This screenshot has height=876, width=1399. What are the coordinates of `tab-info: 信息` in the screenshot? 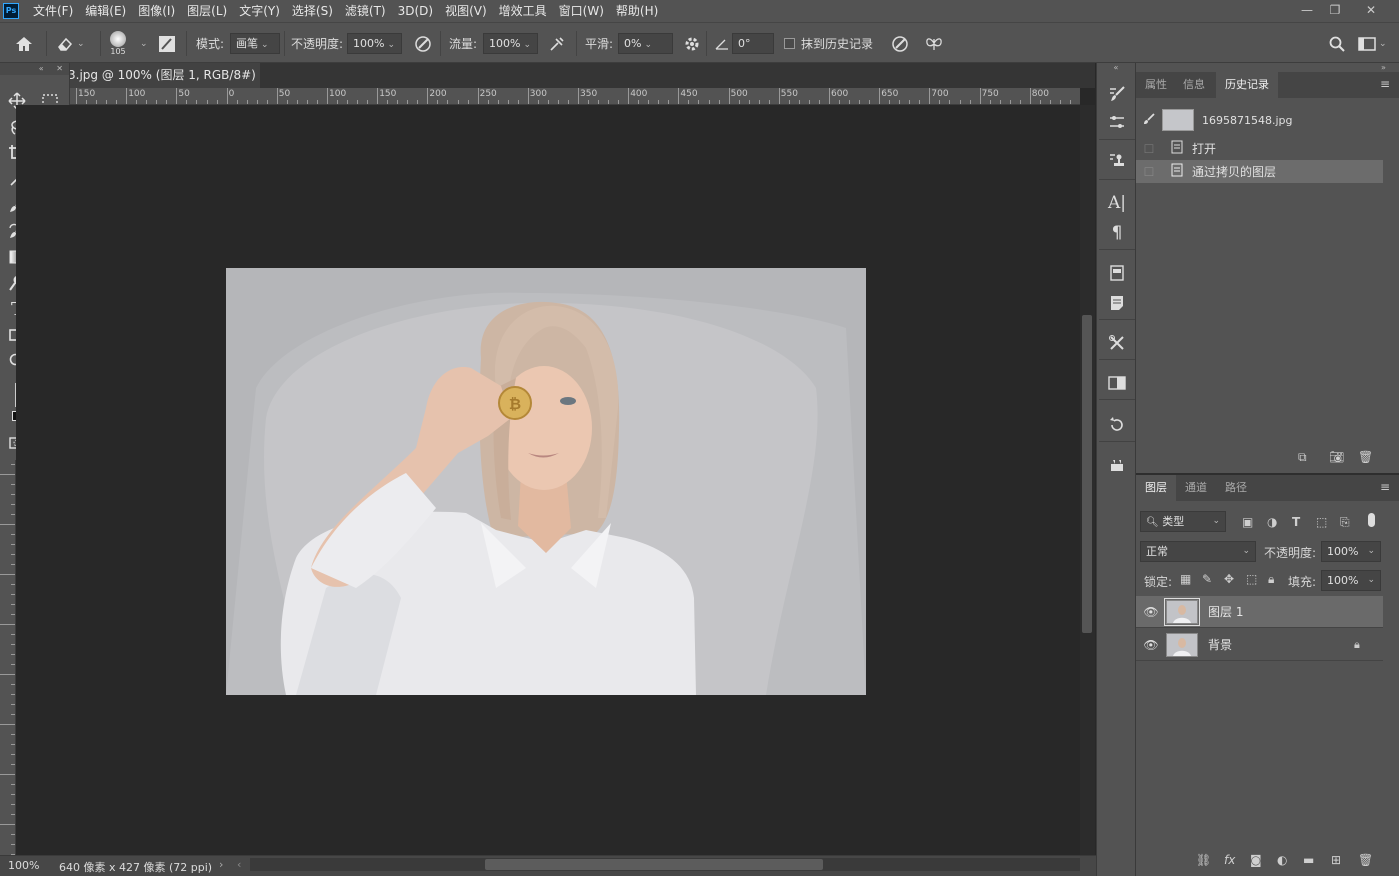 It's located at (1194, 85).